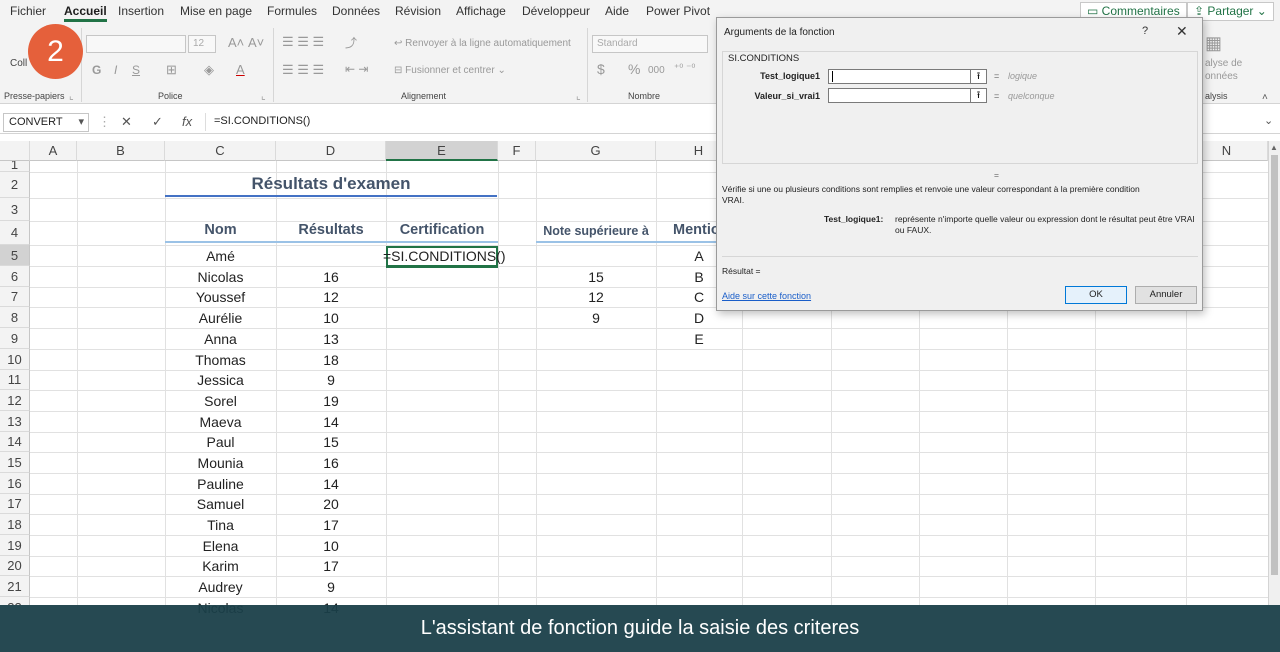 Image resolution: width=1280 pixels, height=652 pixels. I want to click on tab-power-pivot: Power Pivot, so click(678, 11).